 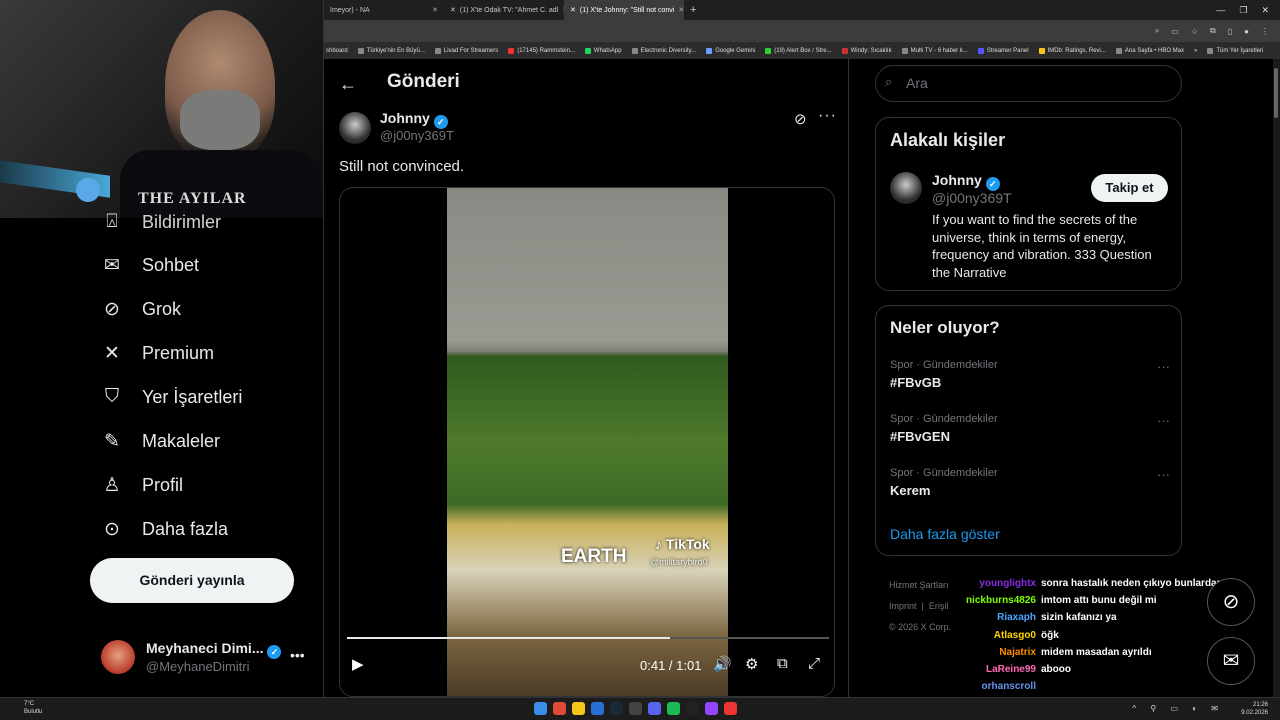 I want to click on settings-gear-icon: ⚙, so click(x=751, y=664).